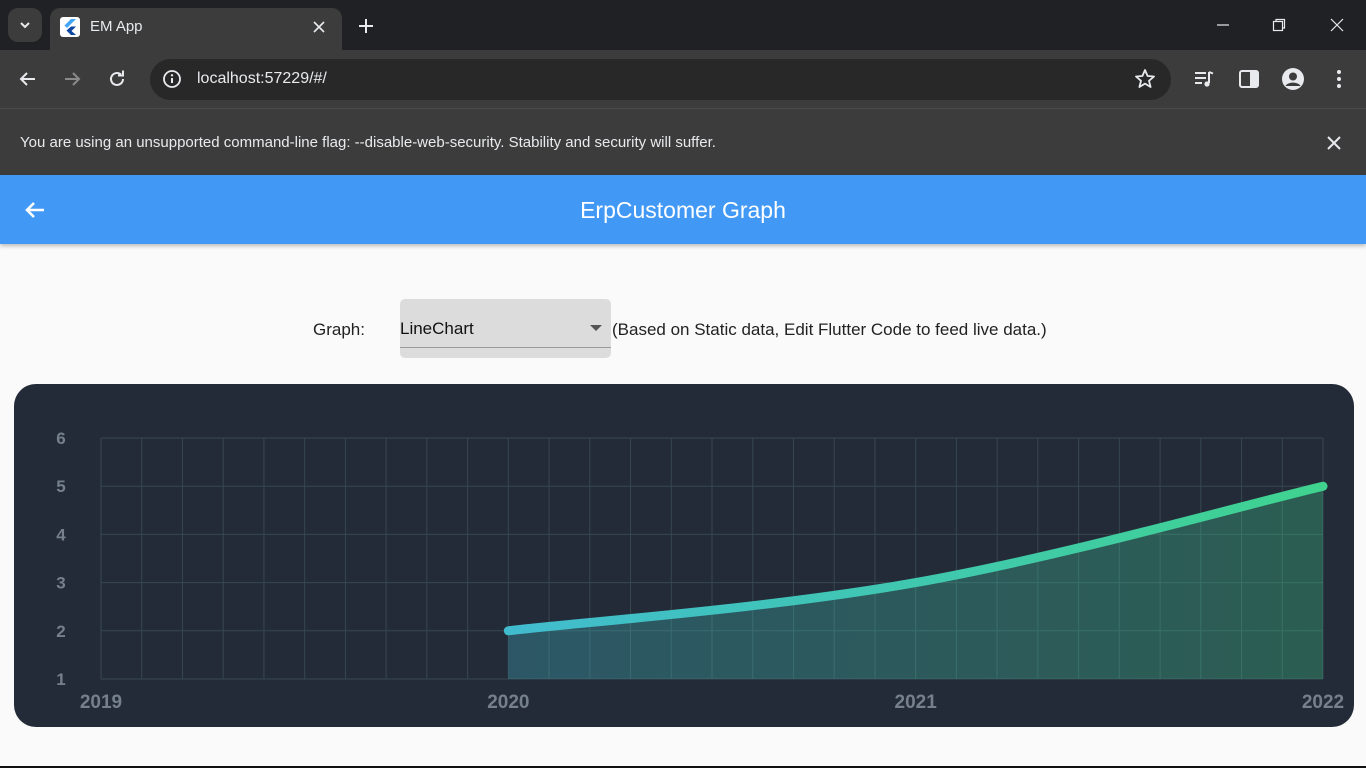 The height and width of the screenshot is (768, 1366). Describe the element at coordinates (596, 328) in the screenshot. I see `caret-down-icon` at that location.